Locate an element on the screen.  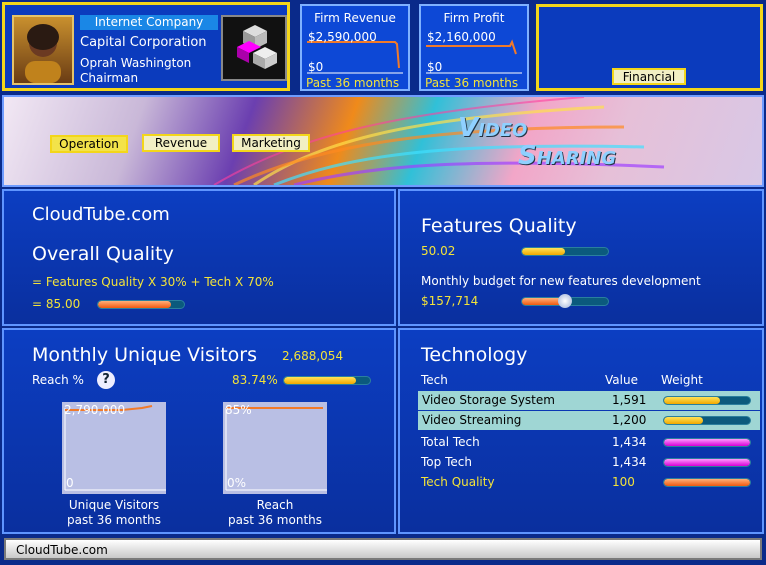
top-tech-fill is located at coordinates (707, 462).